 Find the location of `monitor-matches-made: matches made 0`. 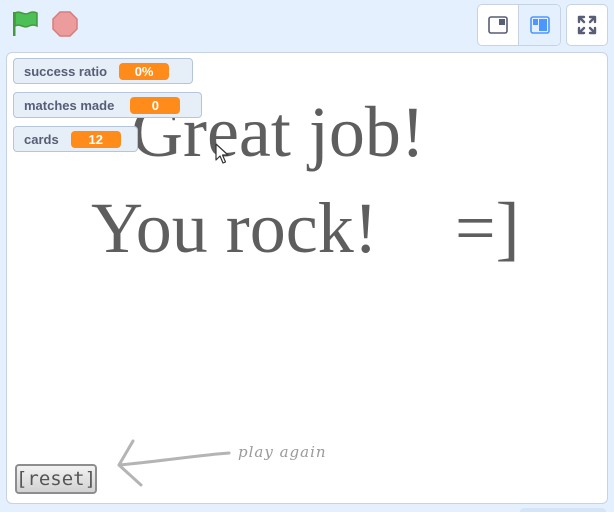

monitor-matches-made: matches made 0 is located at coordinates (107, 105).